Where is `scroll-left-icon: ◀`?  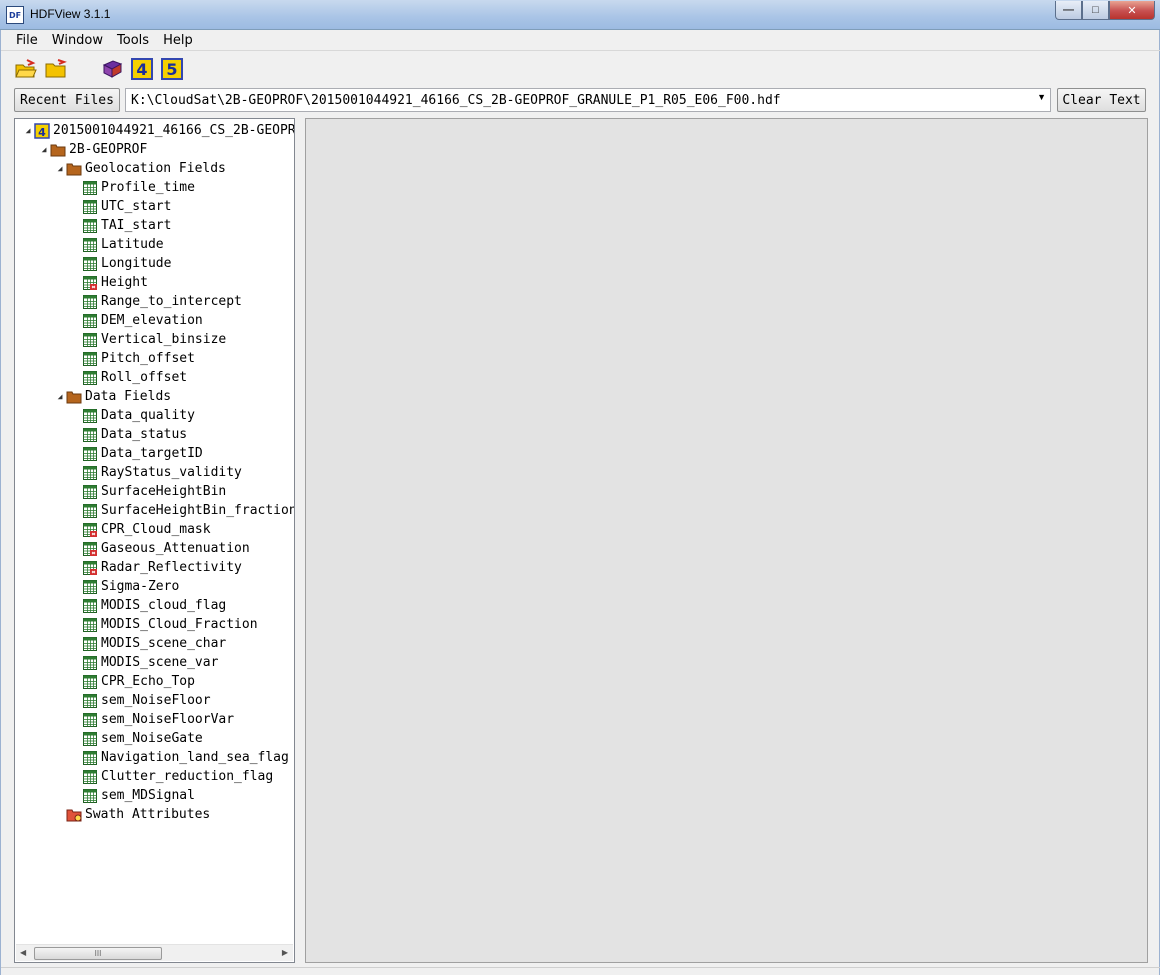
scroll-left-icon: ◀ is located at coordinates (23, 952).